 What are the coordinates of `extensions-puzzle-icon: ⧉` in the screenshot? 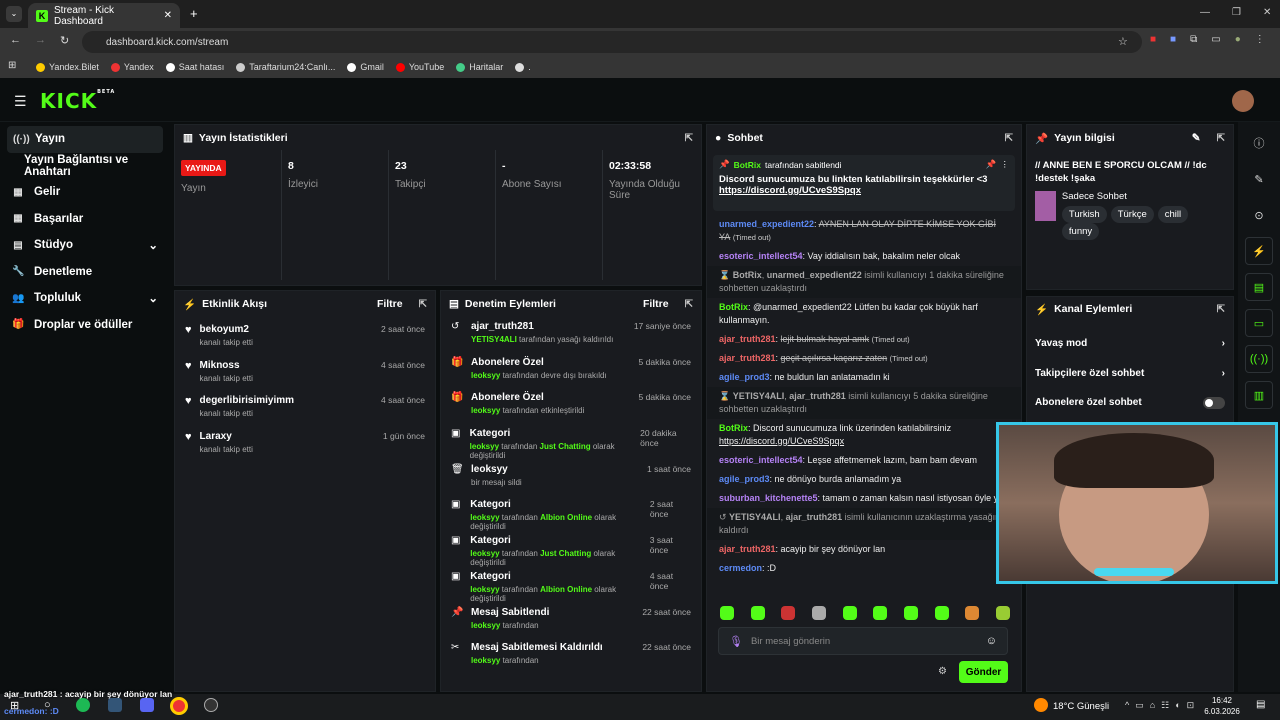 It's located at (1193, 39).